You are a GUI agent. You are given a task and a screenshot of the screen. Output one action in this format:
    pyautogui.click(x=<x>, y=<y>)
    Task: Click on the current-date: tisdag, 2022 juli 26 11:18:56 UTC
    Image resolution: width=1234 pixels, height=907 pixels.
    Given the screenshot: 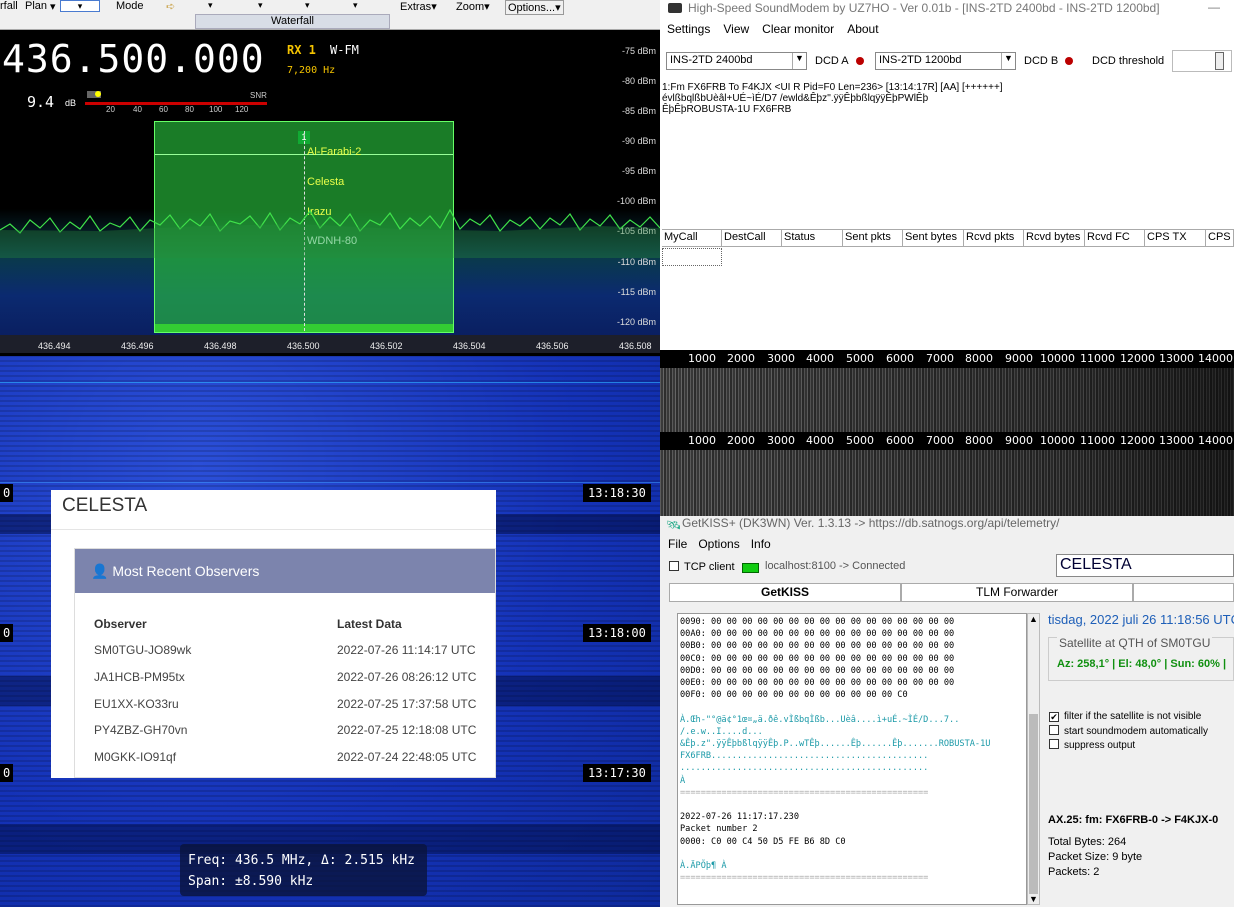 What is the action you would take?
    pyautogui.click(x=1141, y=619)
    